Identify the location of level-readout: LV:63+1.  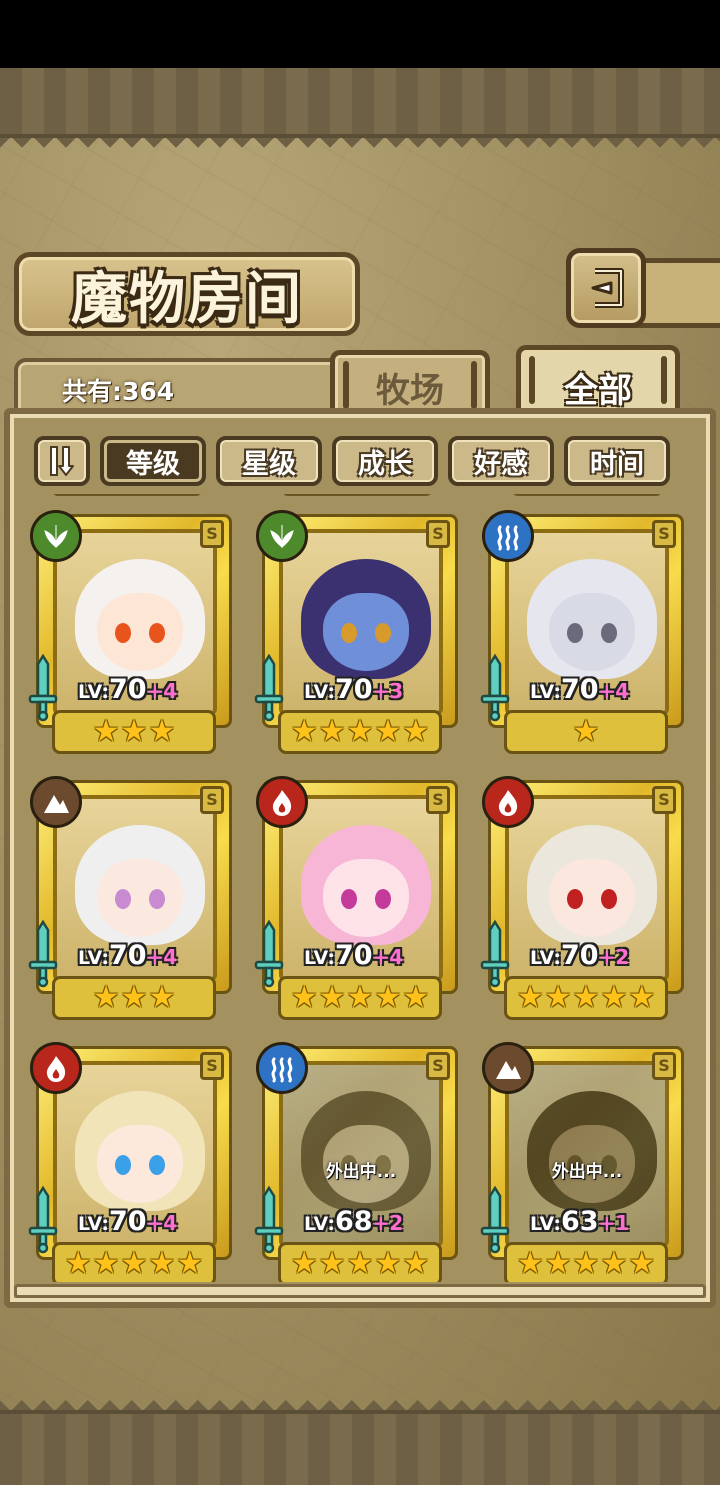
(579, 1221).